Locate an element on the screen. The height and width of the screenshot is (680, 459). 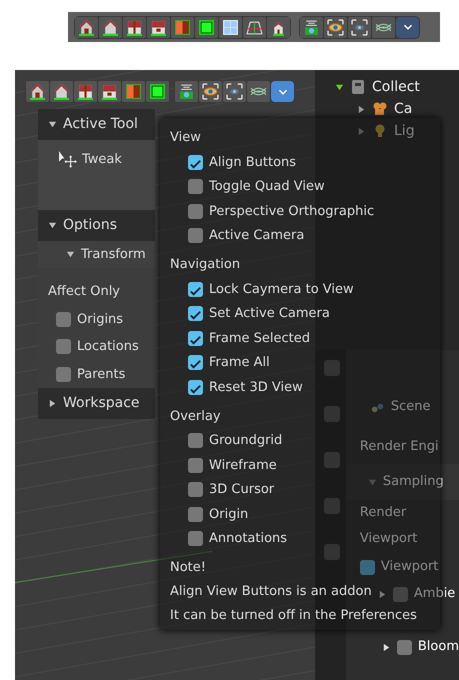
menu-heading: View is located at coordinates (185, 138).